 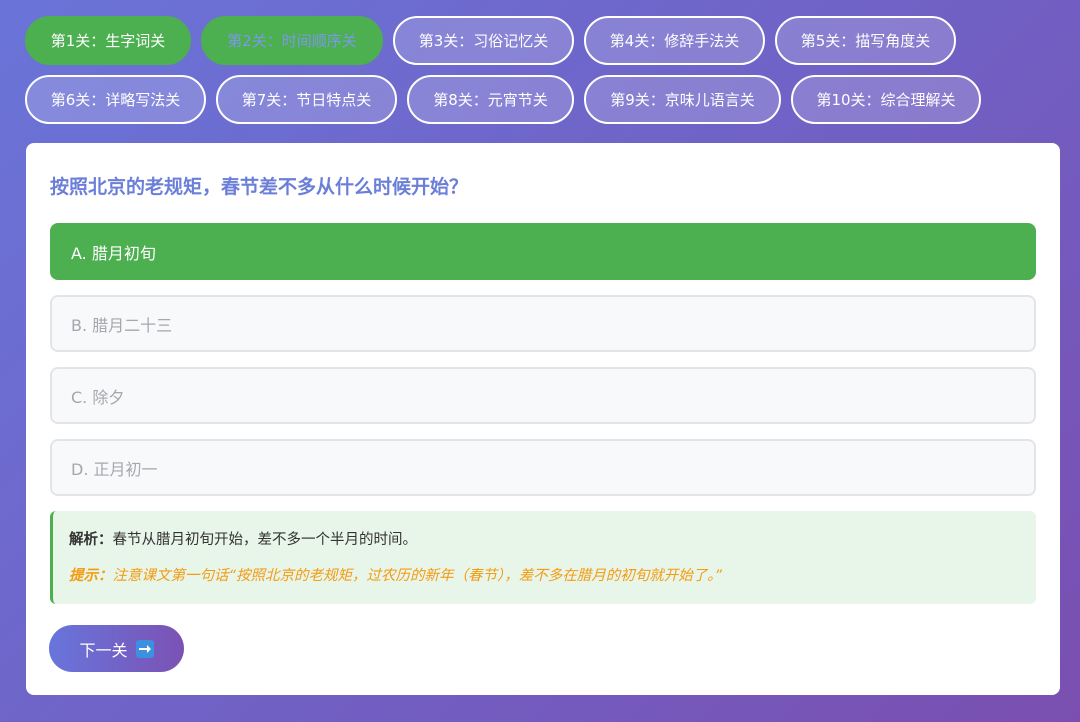 I want to click on question-text: 按照北京的老规矩，春节差不多从什么时候开始？, so click(x=259, y=187).